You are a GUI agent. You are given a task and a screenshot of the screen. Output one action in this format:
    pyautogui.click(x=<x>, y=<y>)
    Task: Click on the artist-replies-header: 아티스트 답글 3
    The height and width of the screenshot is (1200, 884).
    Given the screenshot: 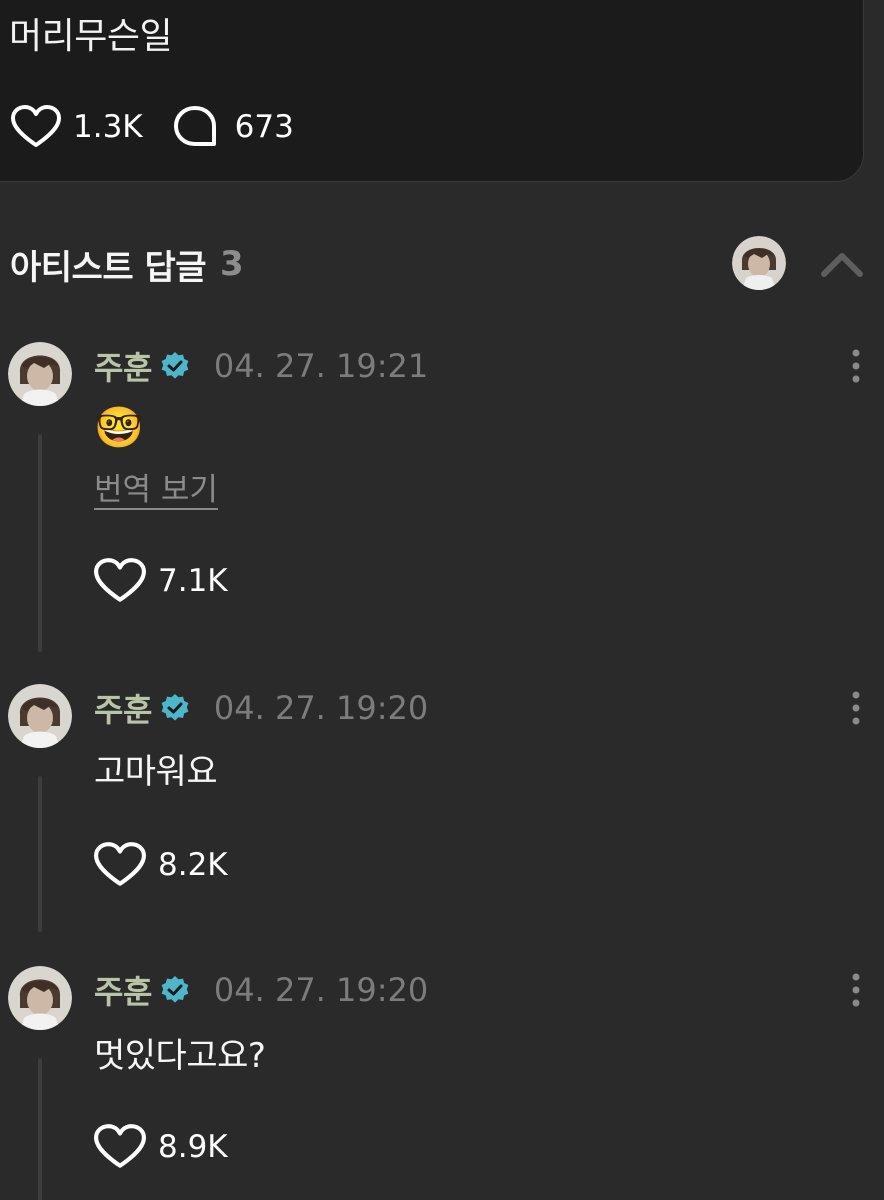 What is the action you would take?
    pyautogui.click(x=438, y=263)
    